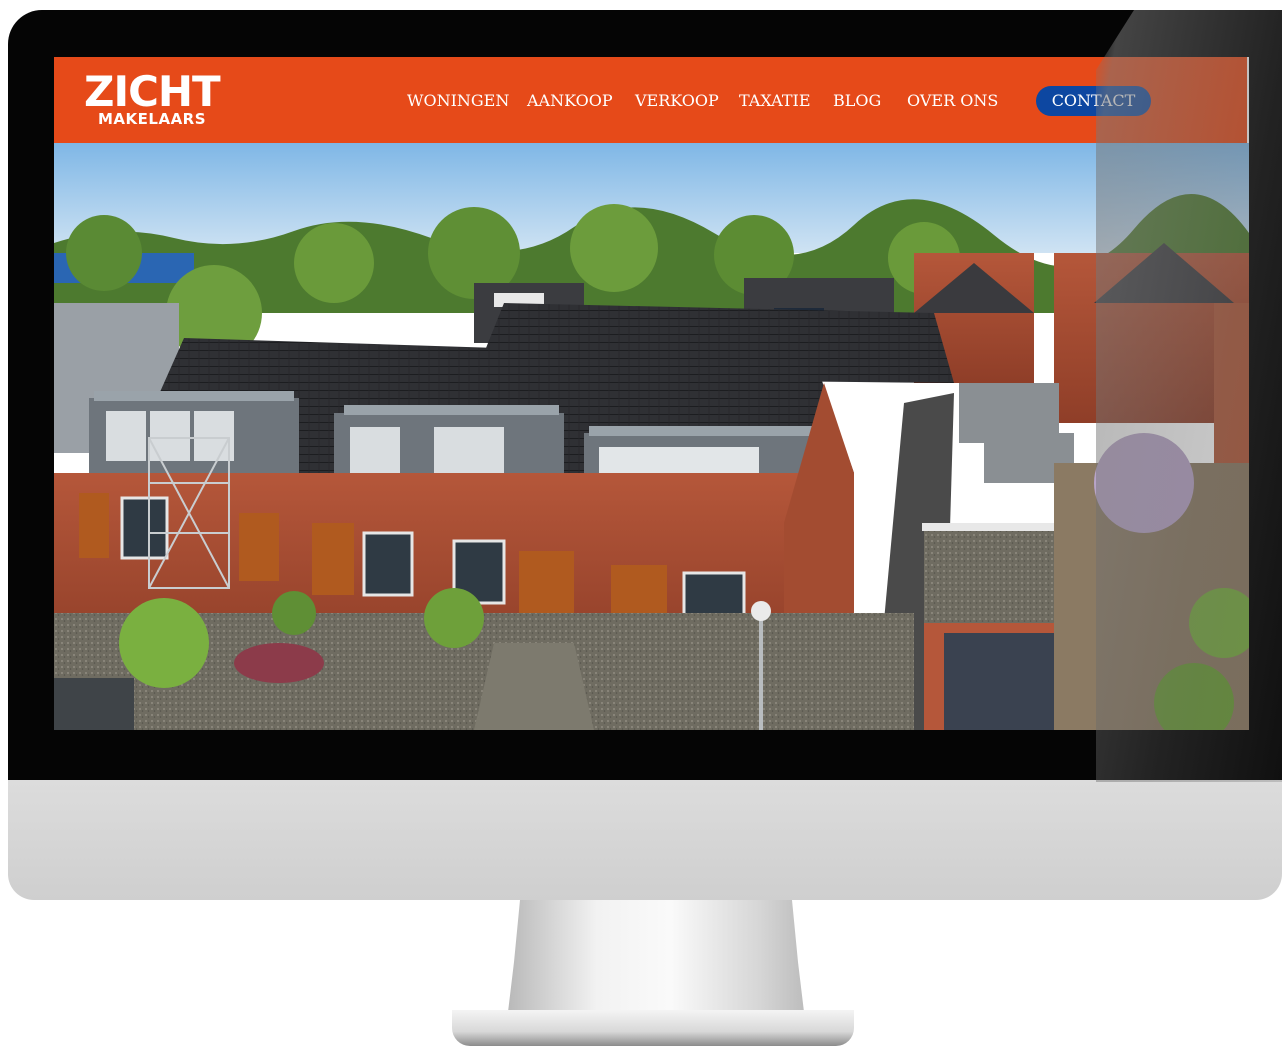 The image size is (1282, 1047). I want to click on nav-link-woningen: WONINGEN, so click(458, 101).